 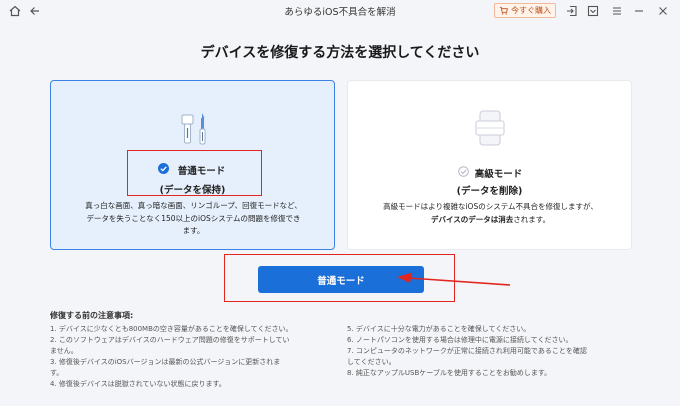 I want to click on sign-in-icon, so click(x=572, y=11).